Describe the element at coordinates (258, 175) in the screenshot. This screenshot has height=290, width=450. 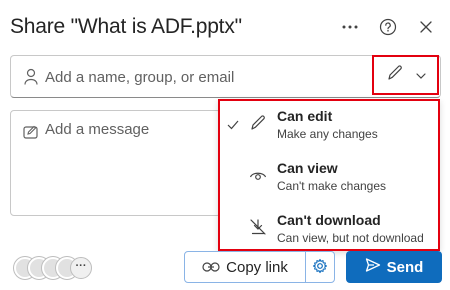
I see `eye-icon` at that location.